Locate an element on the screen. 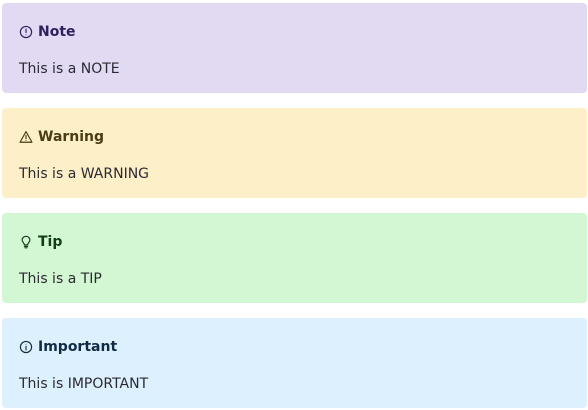  note-callout-header: Note is located at coordinates (47, 32).